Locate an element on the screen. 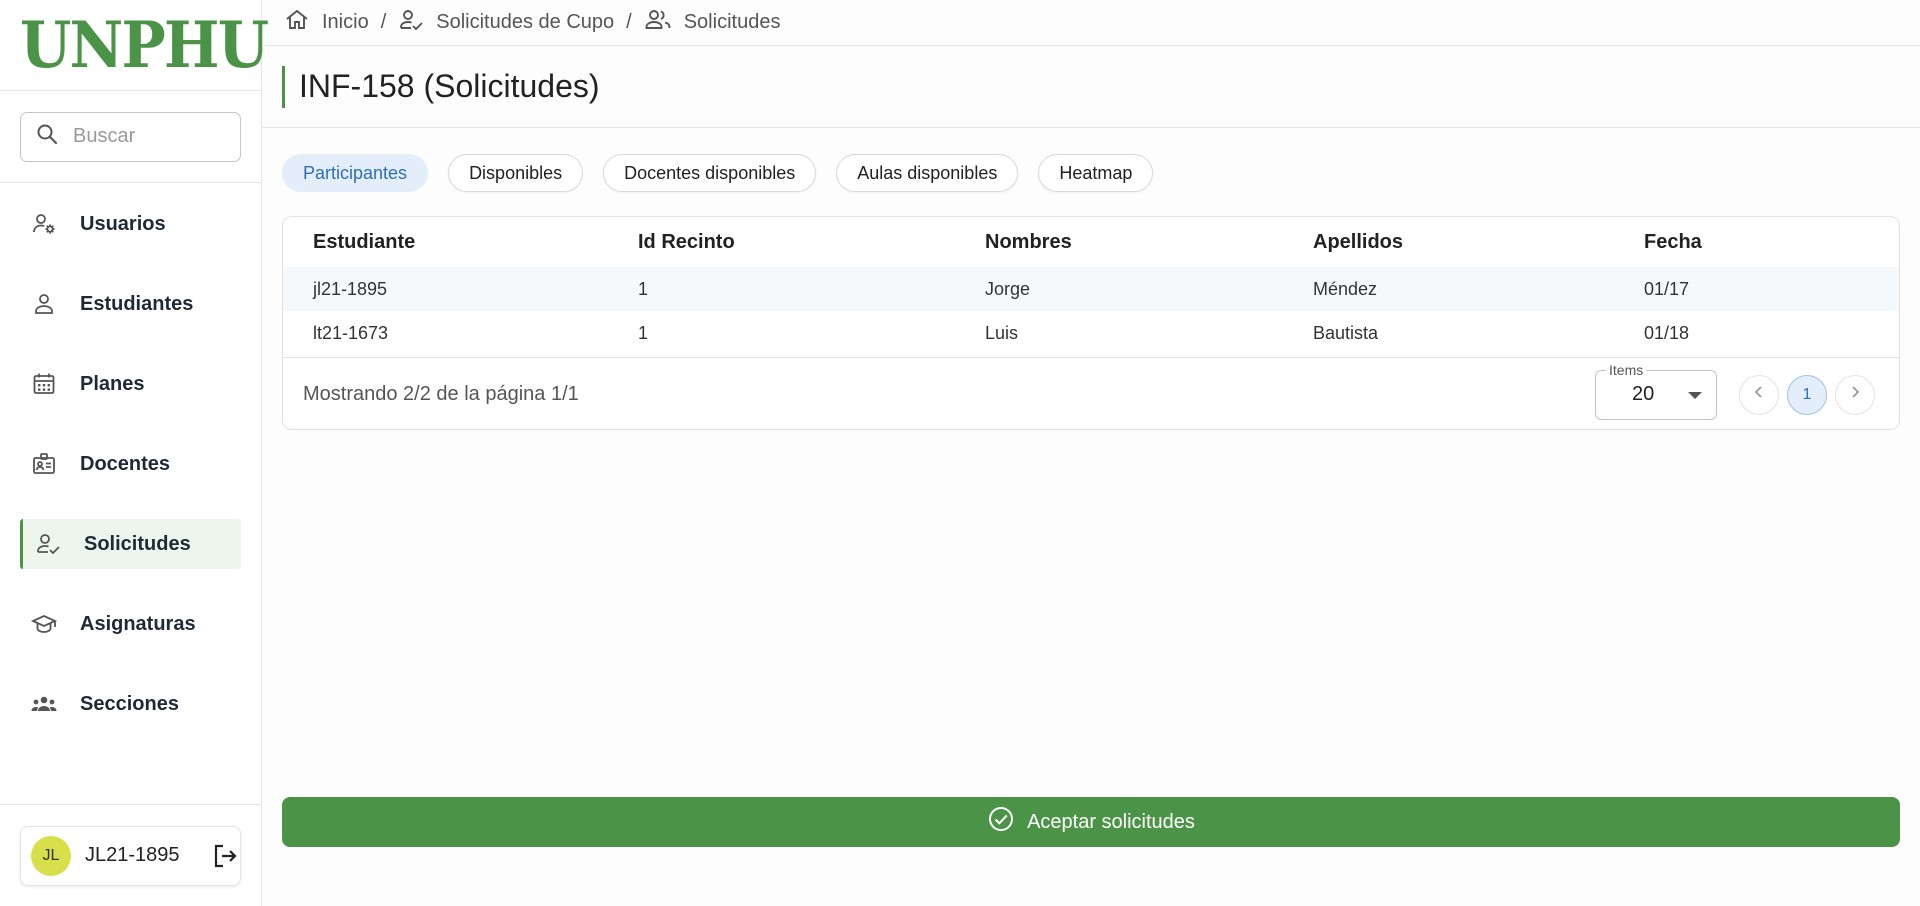  accept-requests-button: Aceptar solicitudes is located at coordinates (1091, 822).